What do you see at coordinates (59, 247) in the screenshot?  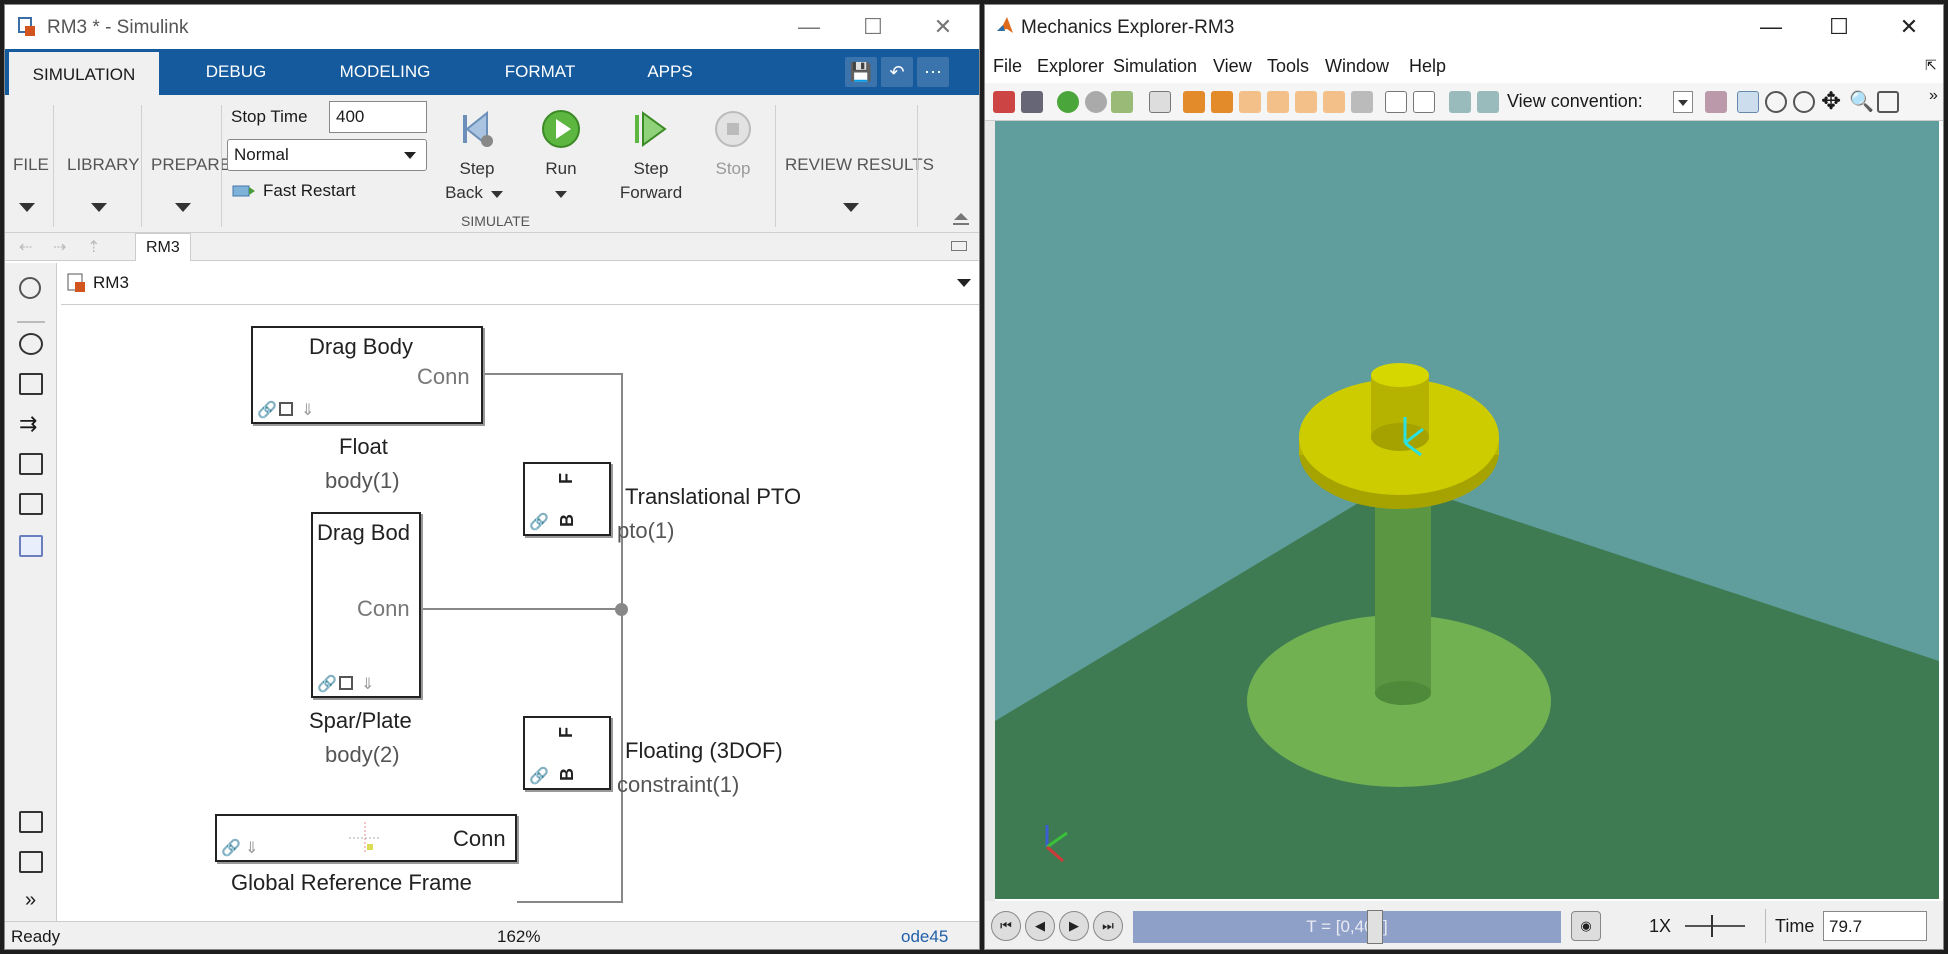 I see `forward-arrow-icon: ⇢` at bounding box center [59, 247].